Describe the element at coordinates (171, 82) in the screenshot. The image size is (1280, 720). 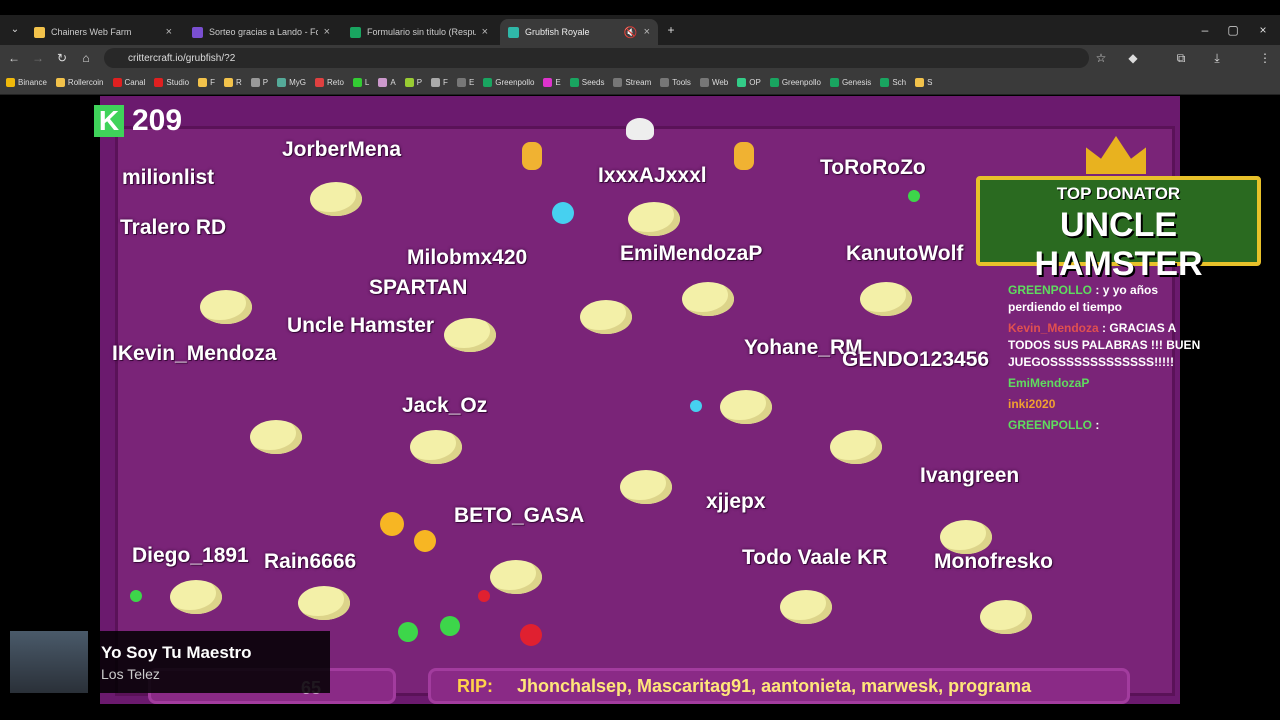
I see `bookmark-item: Studio` at that location.